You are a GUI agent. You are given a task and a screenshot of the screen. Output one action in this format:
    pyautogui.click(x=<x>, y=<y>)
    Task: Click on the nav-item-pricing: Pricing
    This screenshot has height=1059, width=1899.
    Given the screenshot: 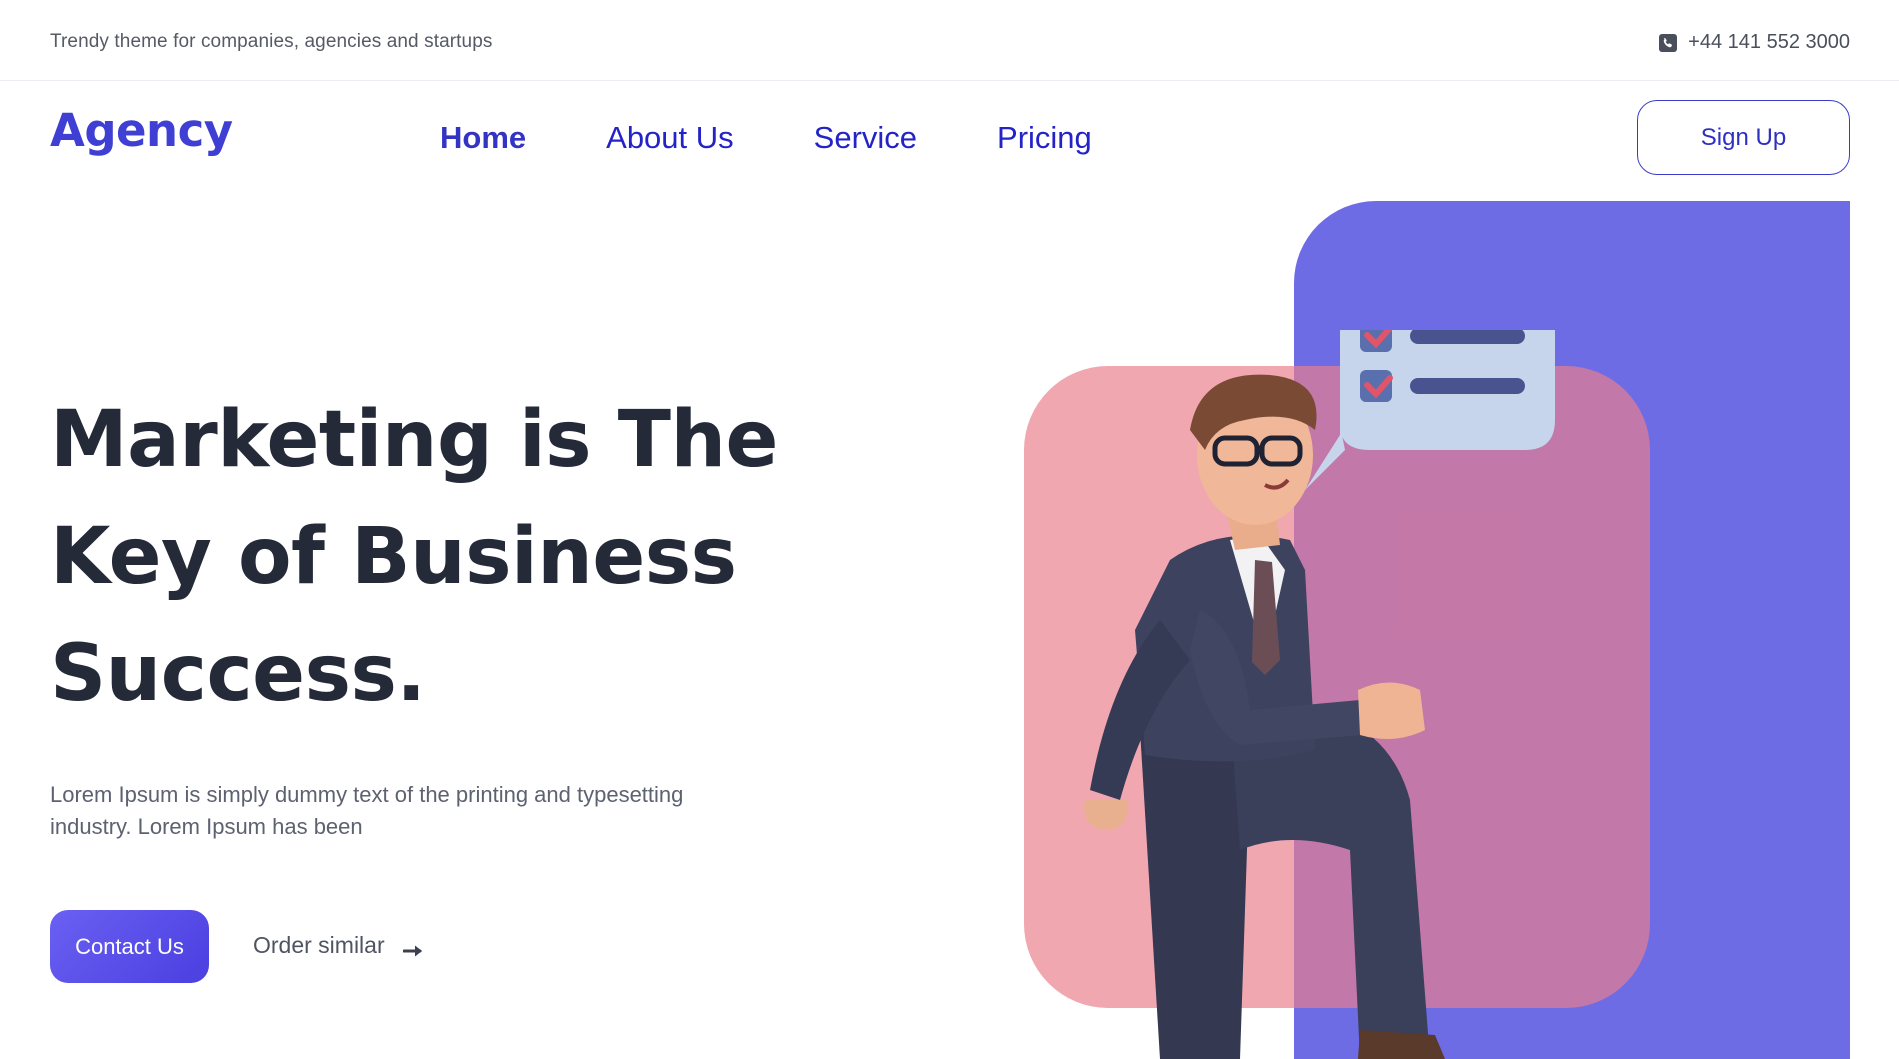 What is the action you would take?
    pyautogui.click(x=1044, y=138)
    